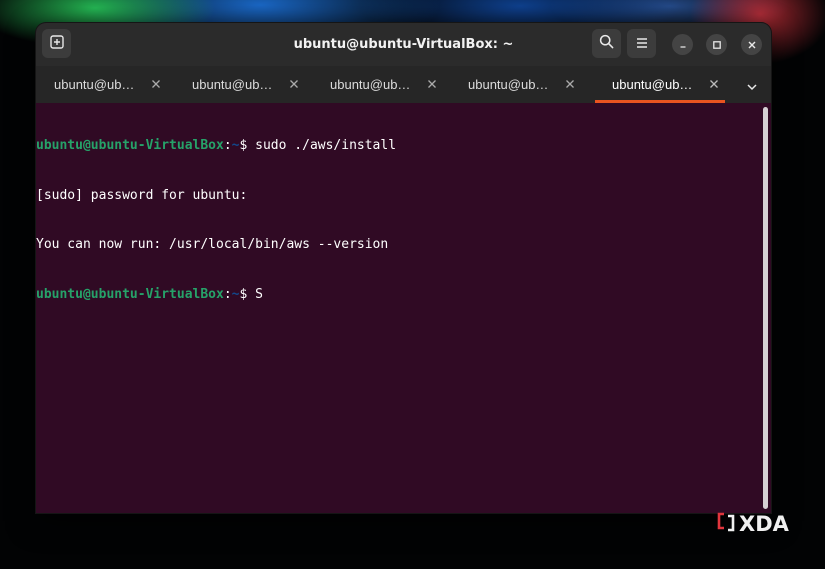 This screenshot has width=825, height=569. I want to click on search-icon, so click(606, 43).